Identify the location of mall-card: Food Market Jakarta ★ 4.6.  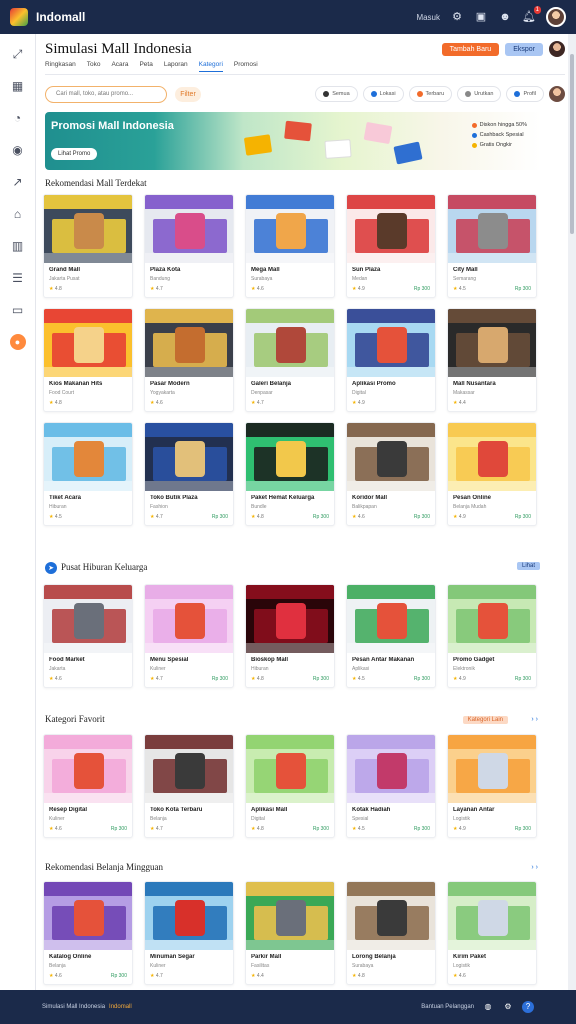
(88, 636).